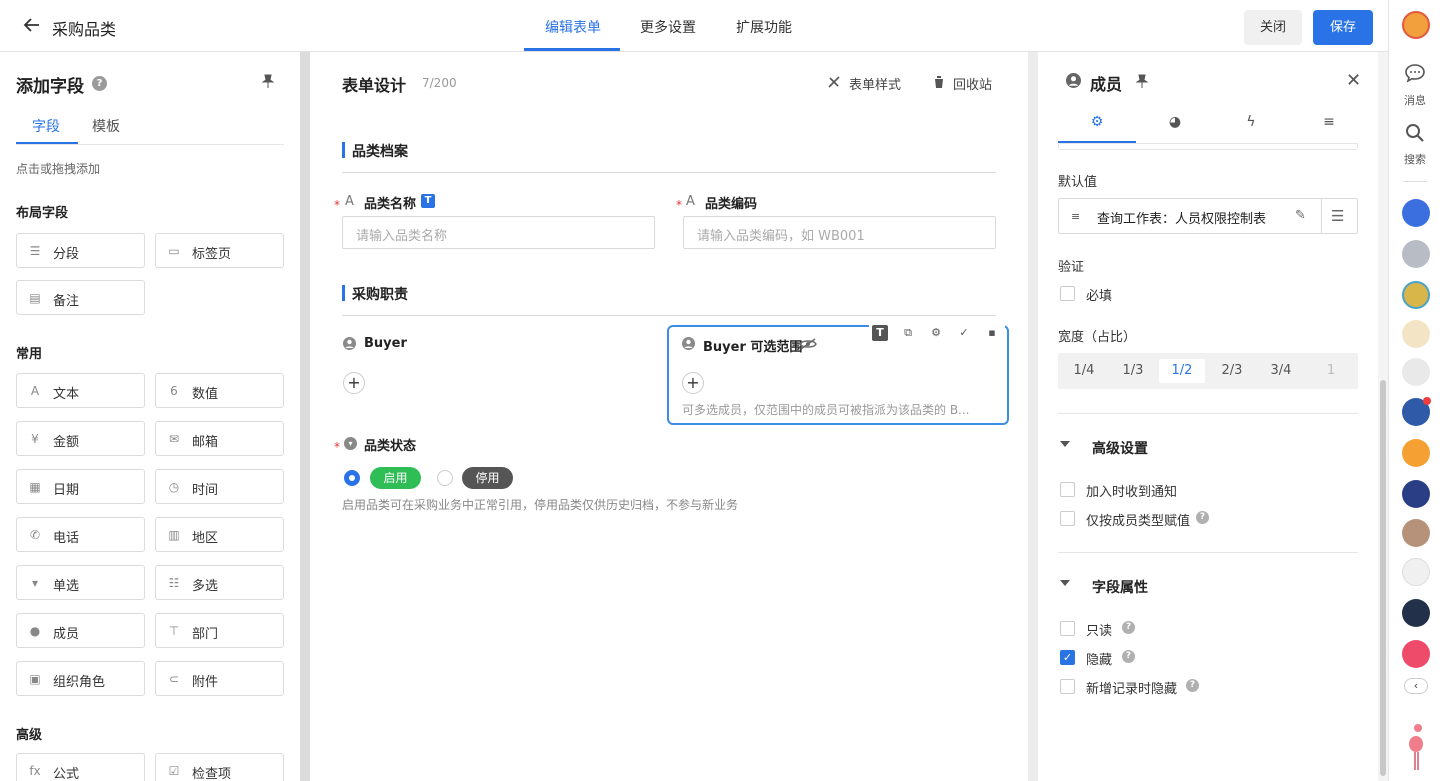 This screenshot has height=781, width=1440. What do you see at coordinates (964, 333) in the screenshot?
I see `check-icon: ✓` at bounding box center [964, 333].